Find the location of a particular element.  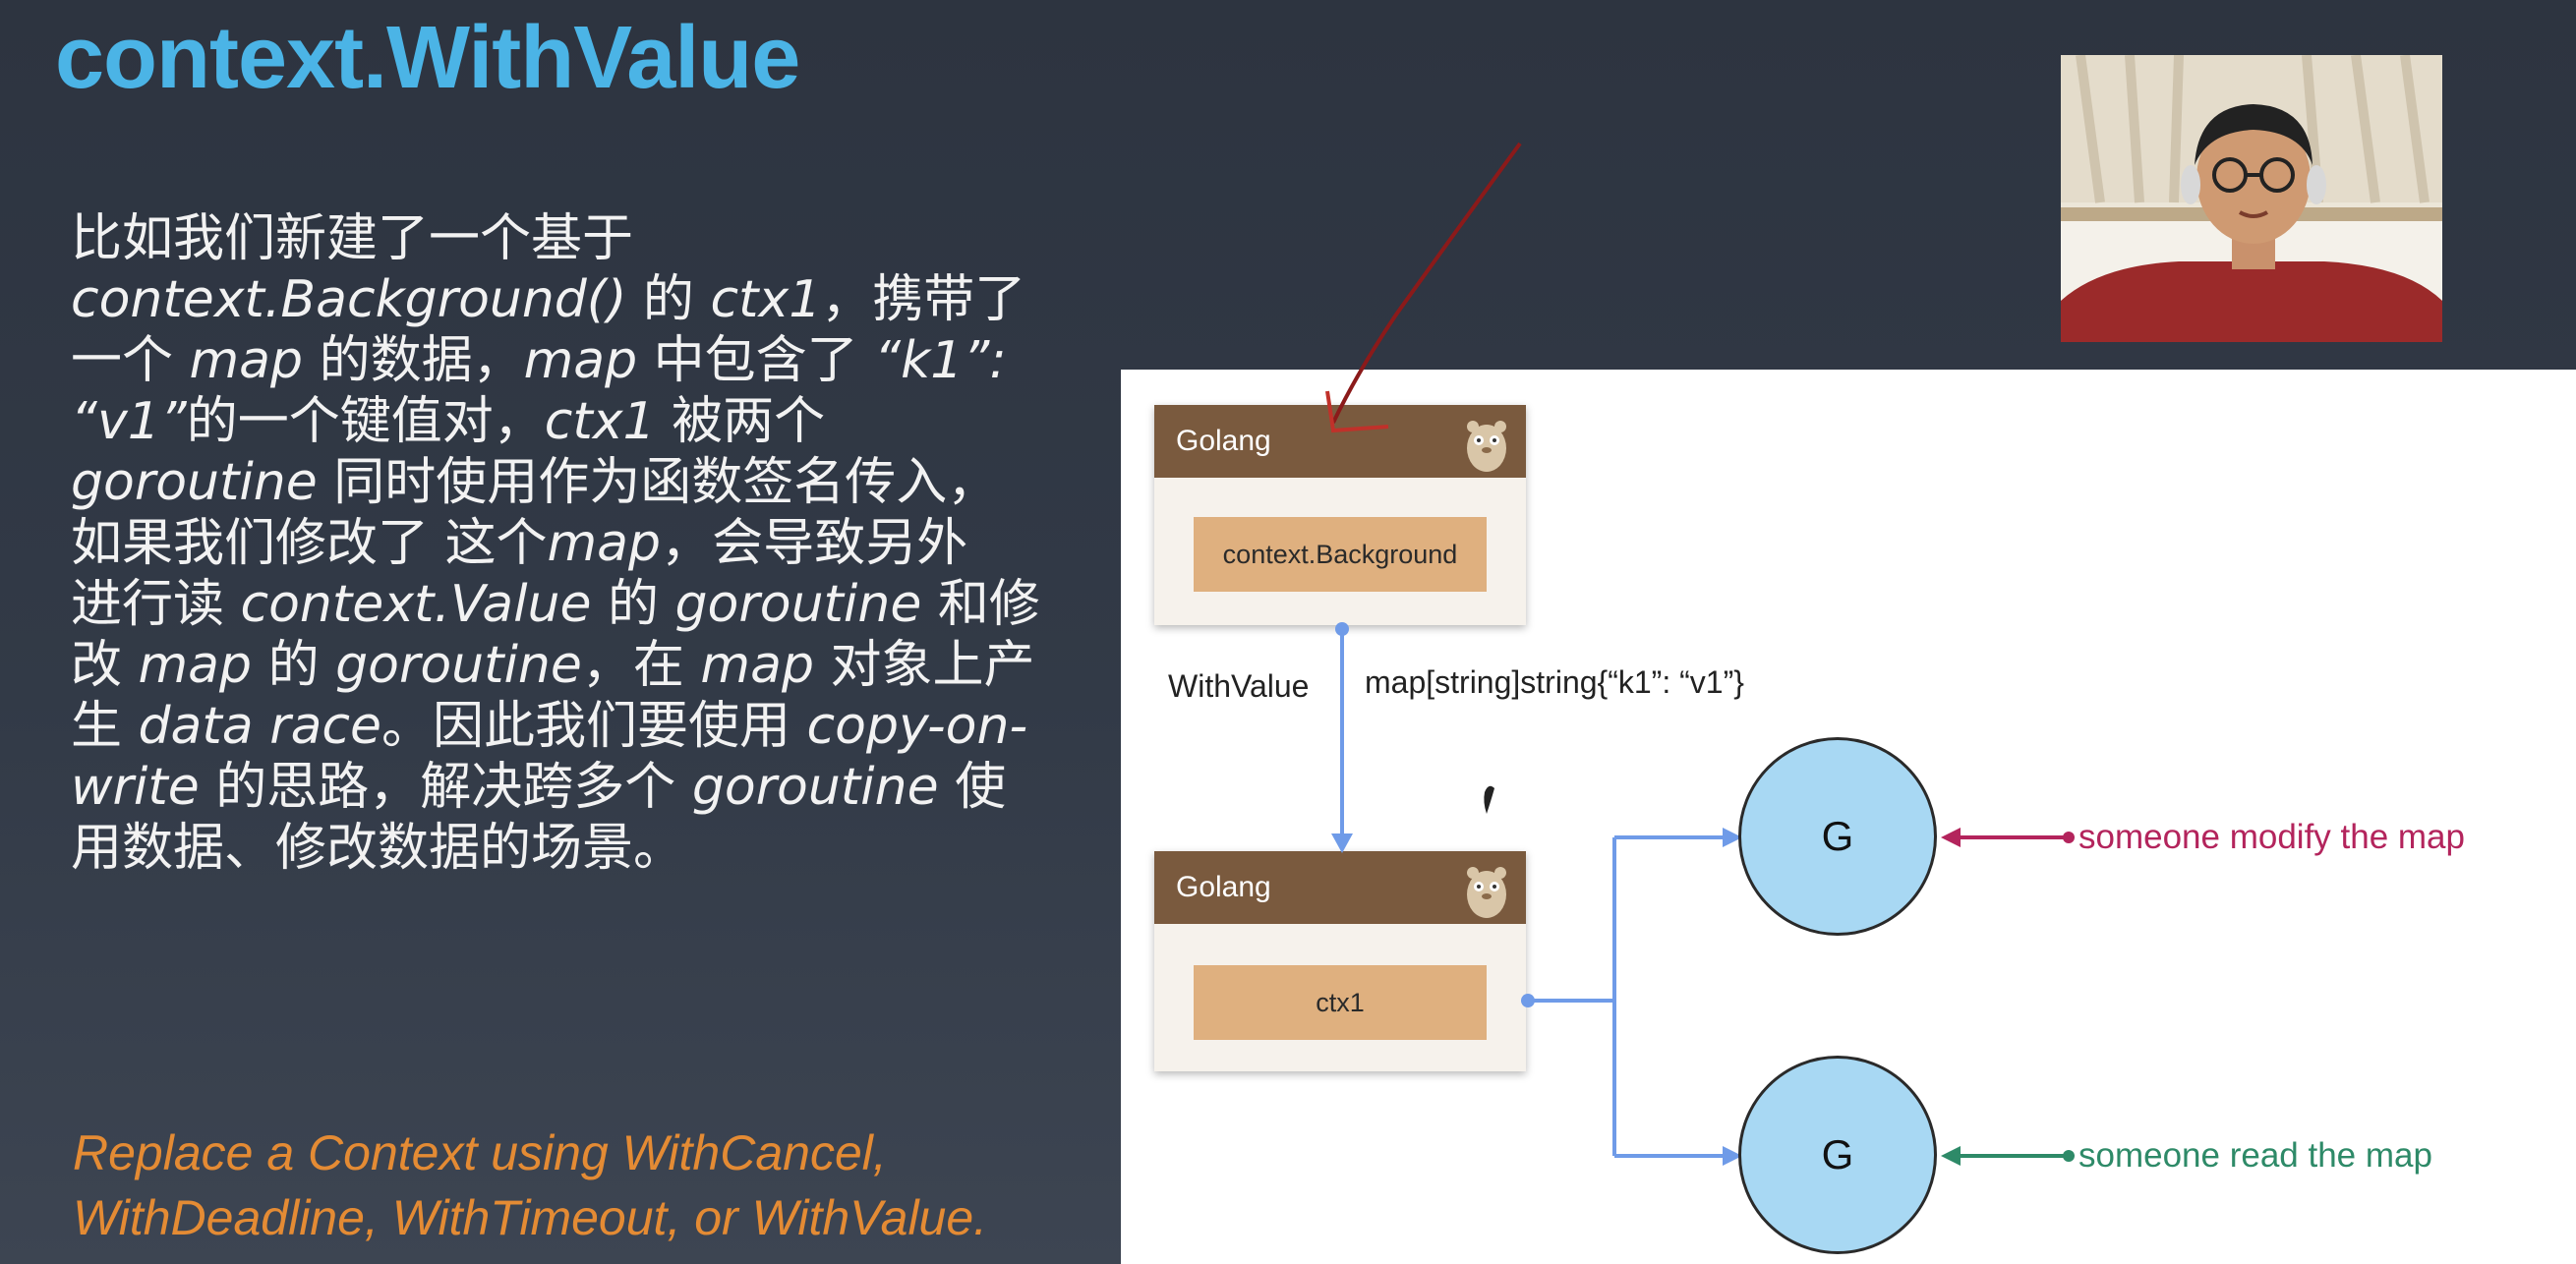

modify-note: someone modify the map is located at coordinates (2271, 837).